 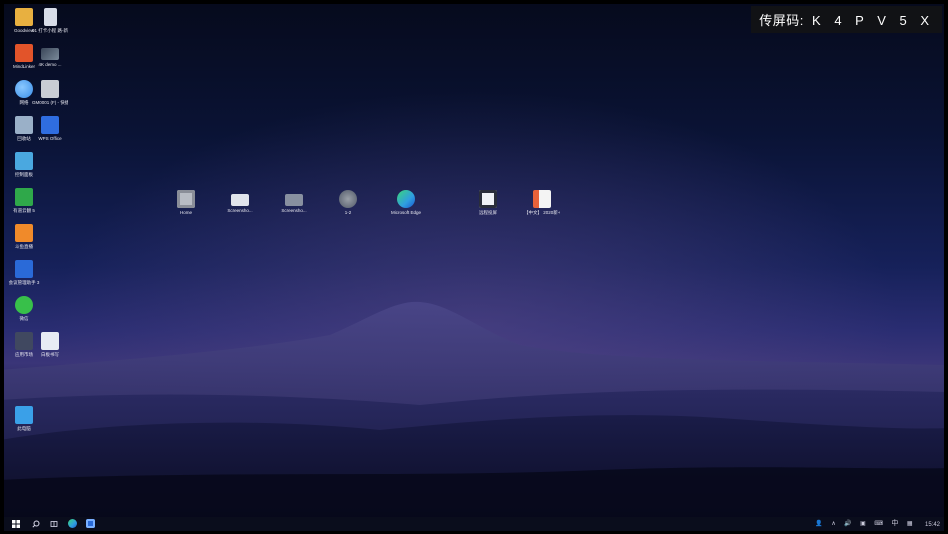 I want to click on clock: 15:42, so click(x=930, y=524).